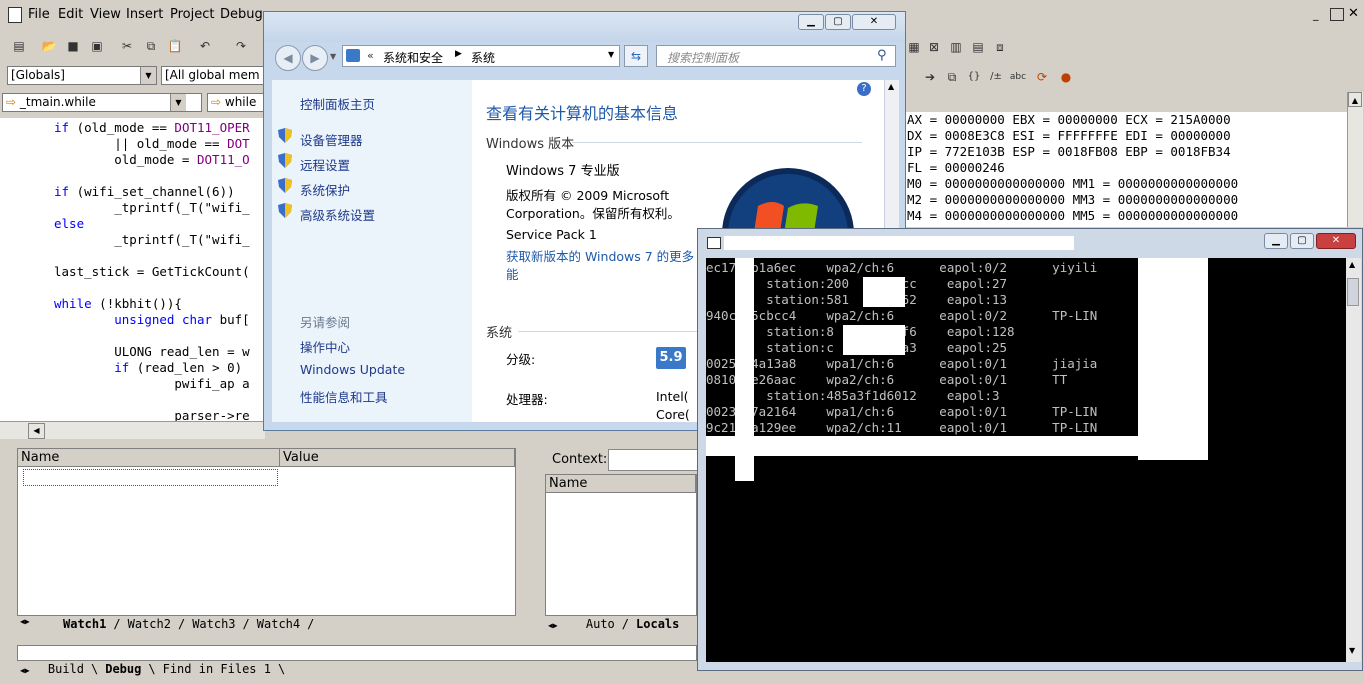 The width and height of the screenshot is (1364, 684). Describe the element at coordinates (151, 46) in the screenshot. I see `copy-icon: ⧉` at that location.